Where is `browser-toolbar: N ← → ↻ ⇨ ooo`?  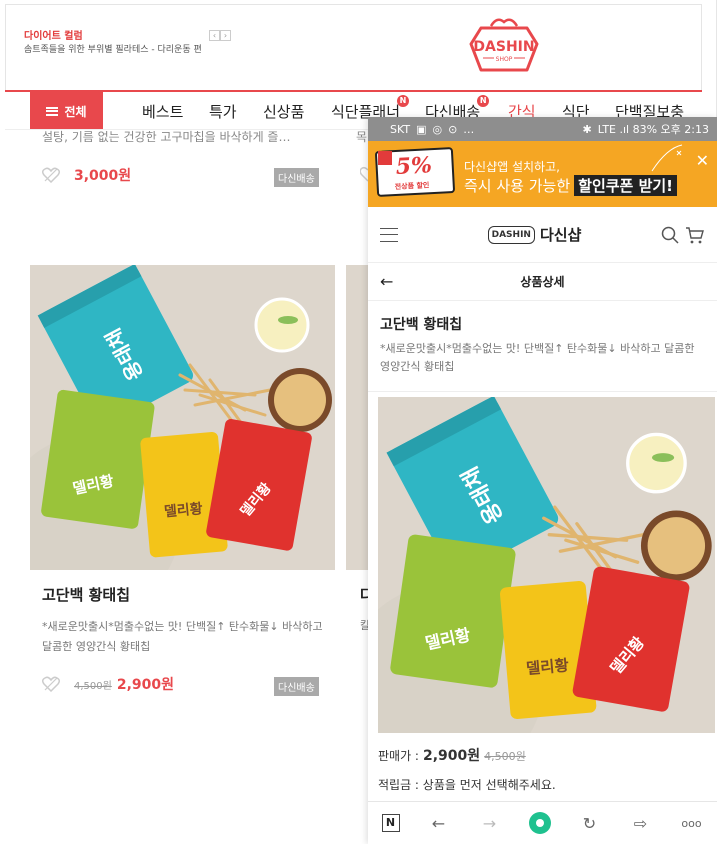
browser-toolbar: N ← → ↻ ⇨ ooo is located at coordinates (542, 822).